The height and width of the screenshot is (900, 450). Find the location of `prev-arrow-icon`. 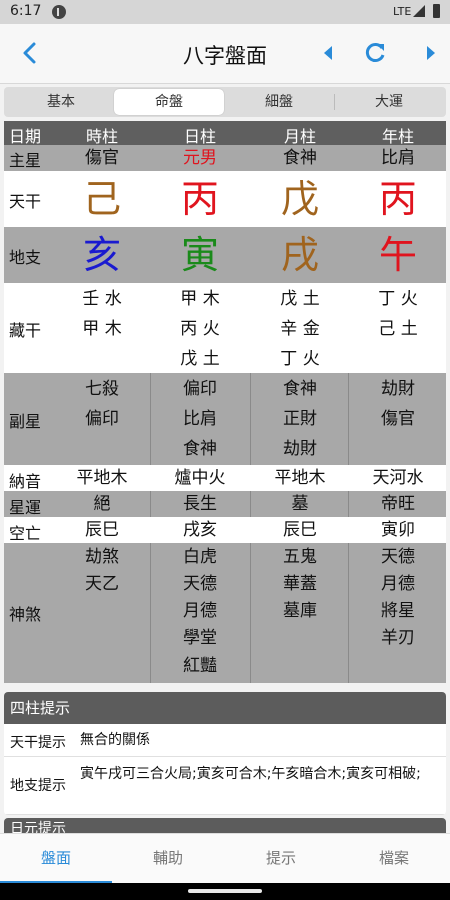

prev-arrow-icon is located at coordinates (328, 53).